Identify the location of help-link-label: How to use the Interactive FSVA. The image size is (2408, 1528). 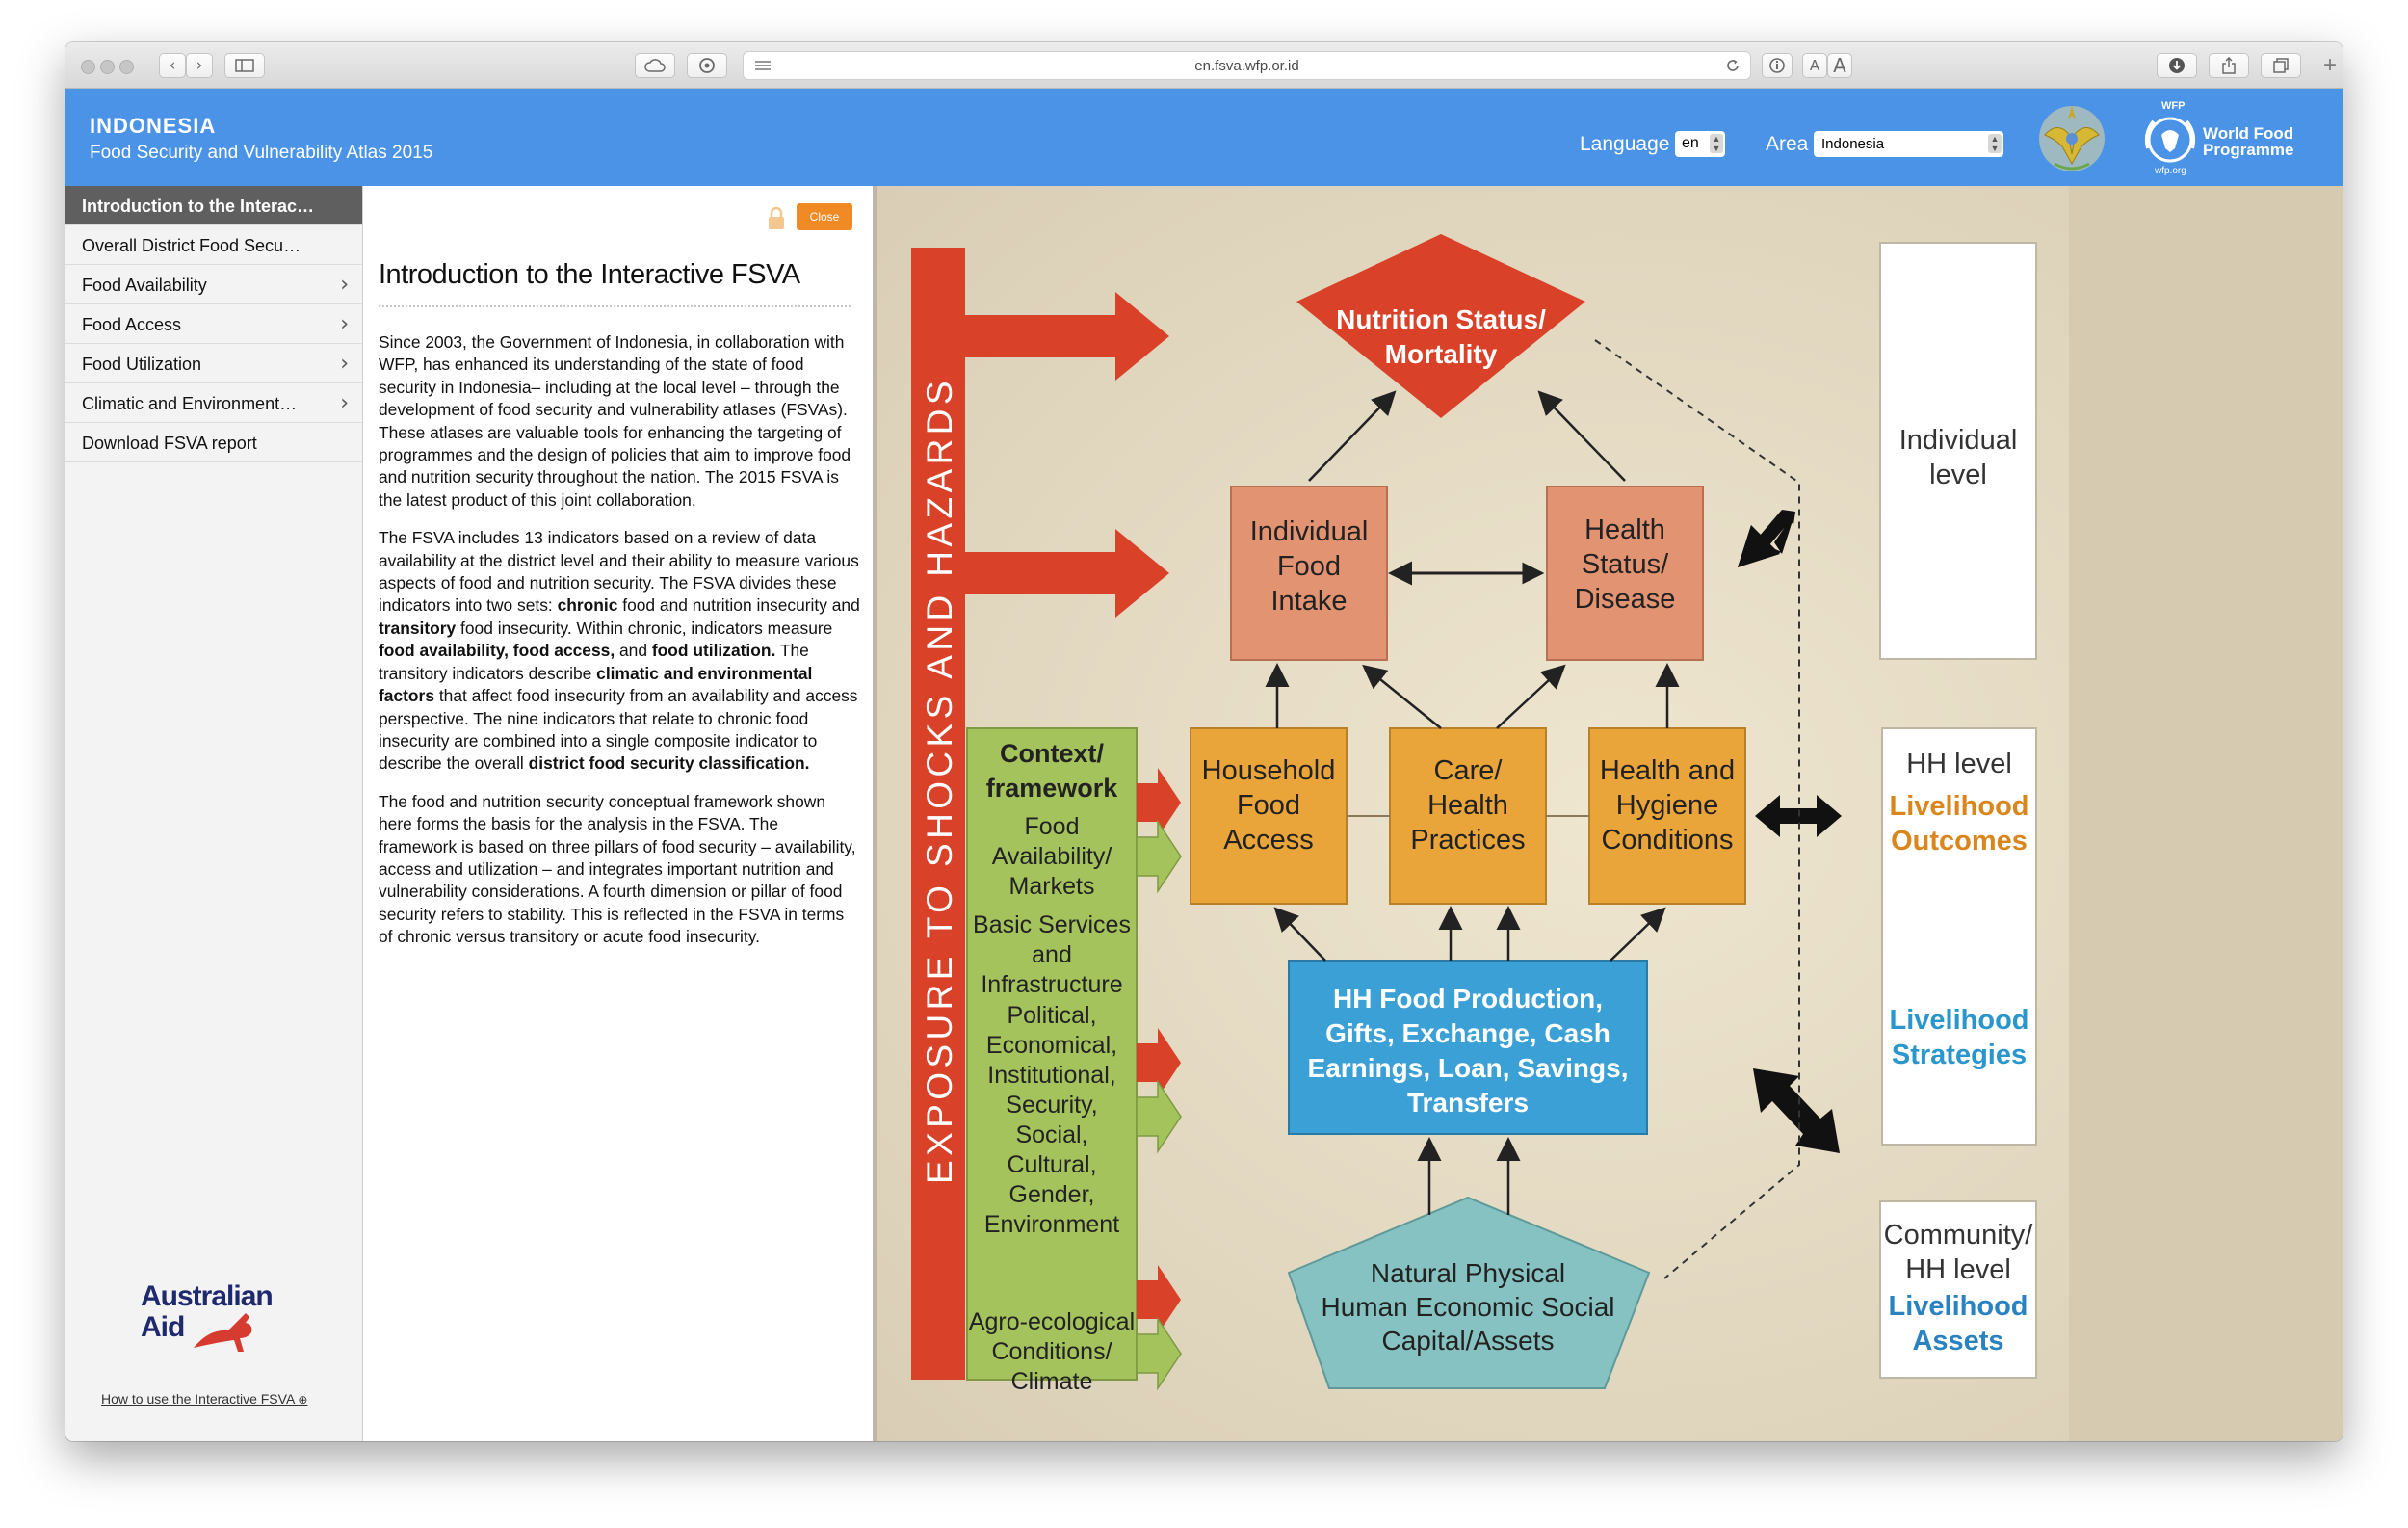
(198, 1399).